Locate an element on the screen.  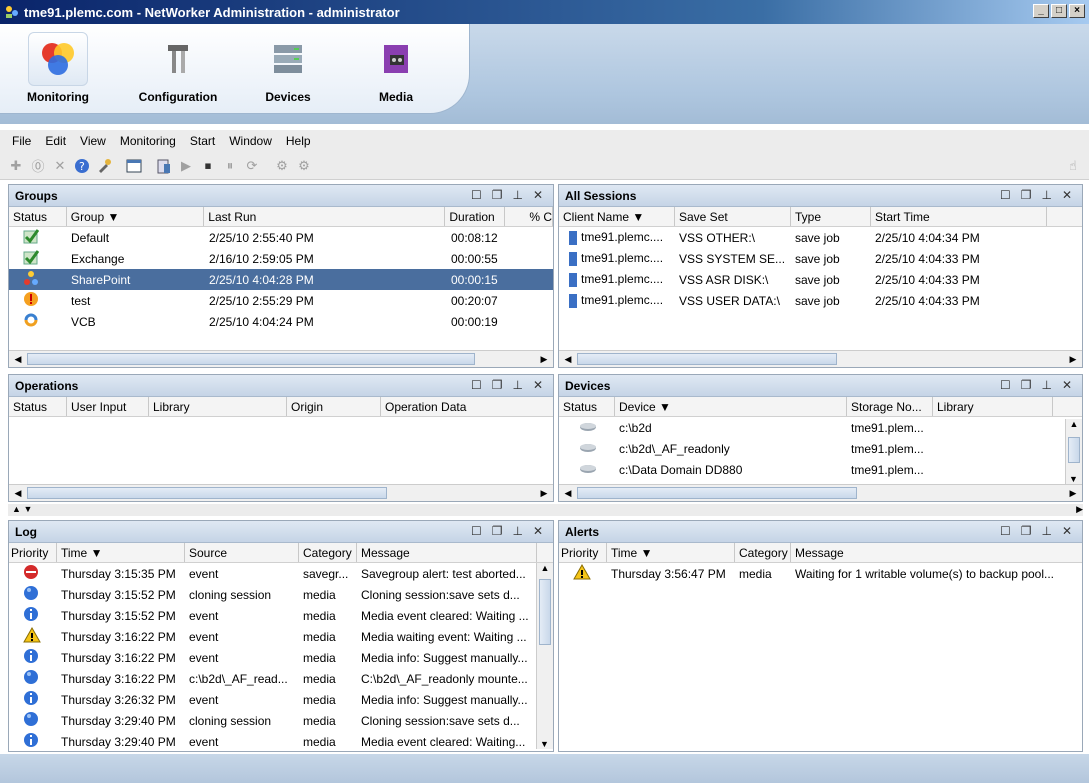
play-icon: ▶ is located at coordinates (186, 166).